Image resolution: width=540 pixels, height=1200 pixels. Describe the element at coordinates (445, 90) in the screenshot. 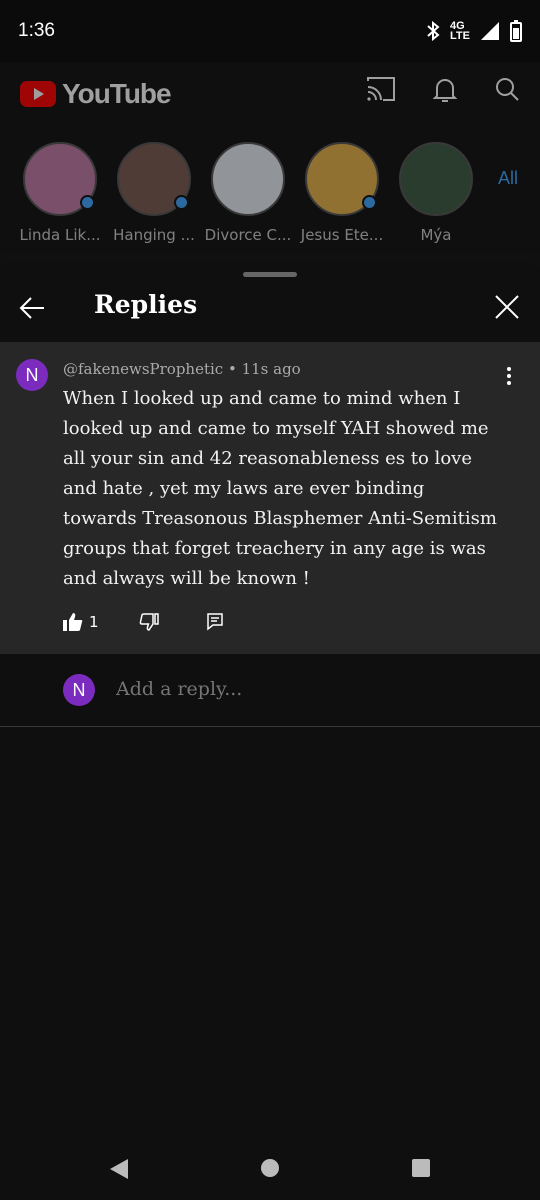

I see `notifications-bell-icon` at that location.